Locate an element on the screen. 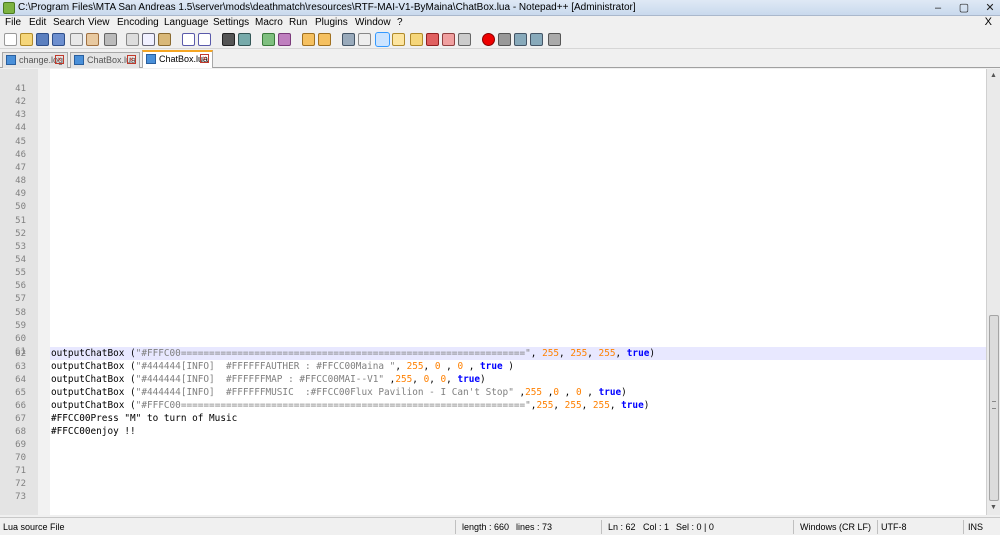 The image size is (1000, 535). line-number: 54 is located at coordinates (20, 259).